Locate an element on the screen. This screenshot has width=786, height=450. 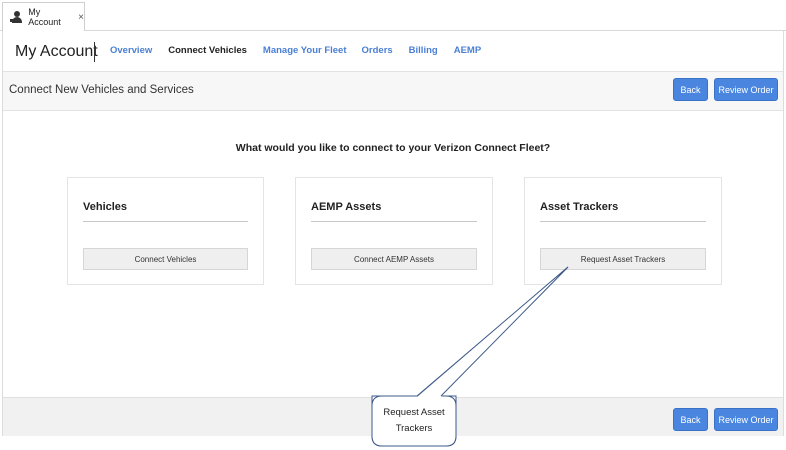
footer-back-button: Back is located at coordinates (690, 419).